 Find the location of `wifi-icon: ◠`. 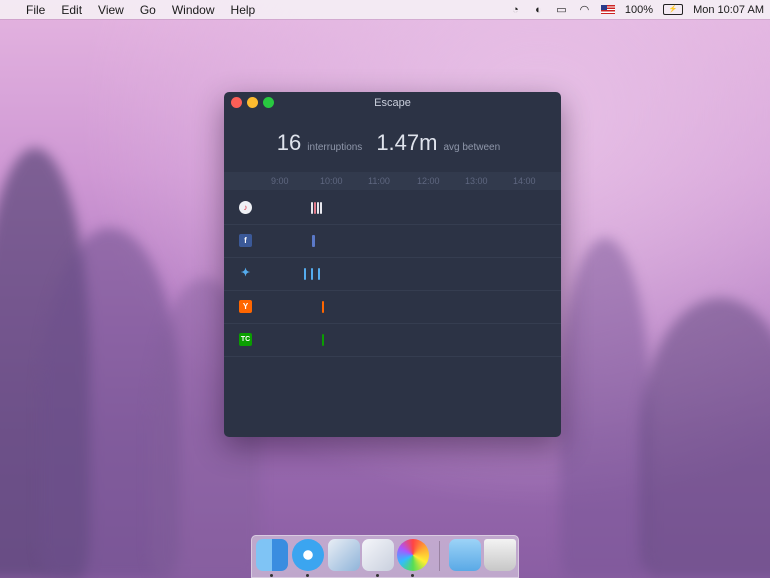

wifi-icon: ◠ is located at coordinates (584, 10).